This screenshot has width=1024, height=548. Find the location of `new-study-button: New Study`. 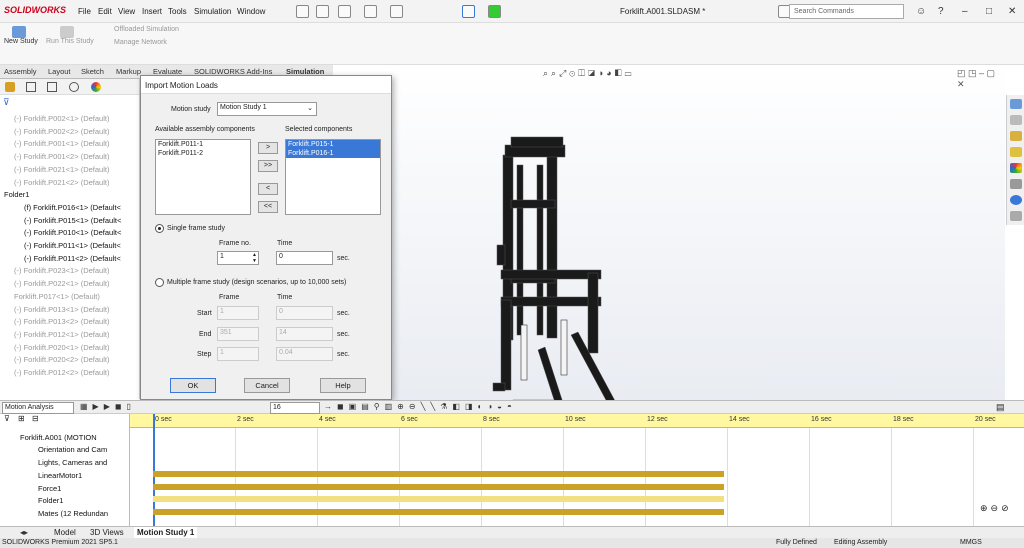

new-study-button: New Study is located at coordinates (21, 41).